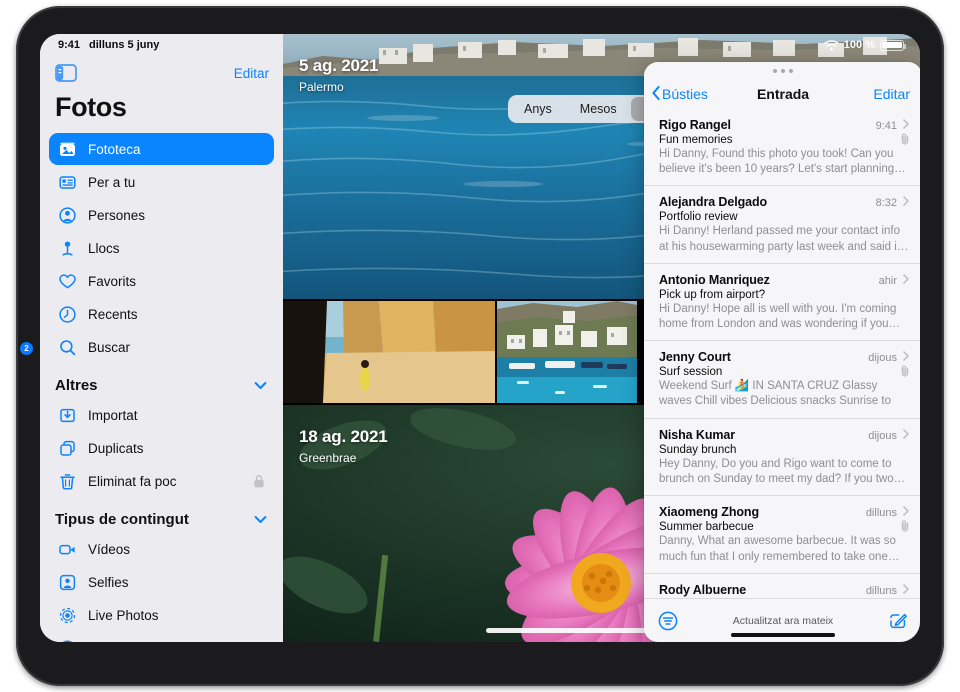 This screenshot has width=960, height=692. What do you see at coordinates (598, 109) in the screenshot?
I see `segment-mesos: Mesos` at bounding box center [598, 109].